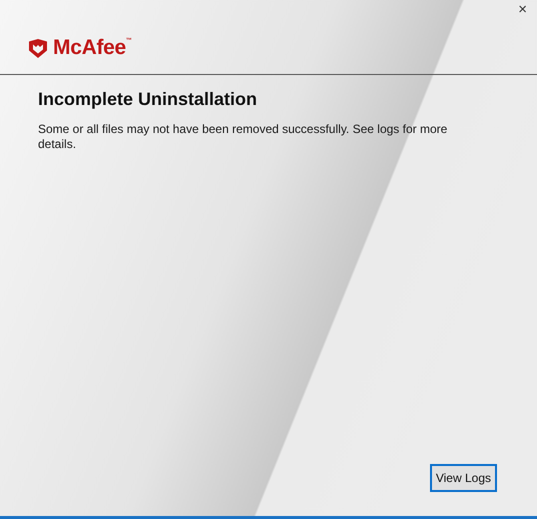 This screenshot has width=537, height=519. What do you see at coordinates (92, 48) in the screenshot?
I see `brand-logo-text: McAfee$^{™}$` at bounding box center [92, 48].